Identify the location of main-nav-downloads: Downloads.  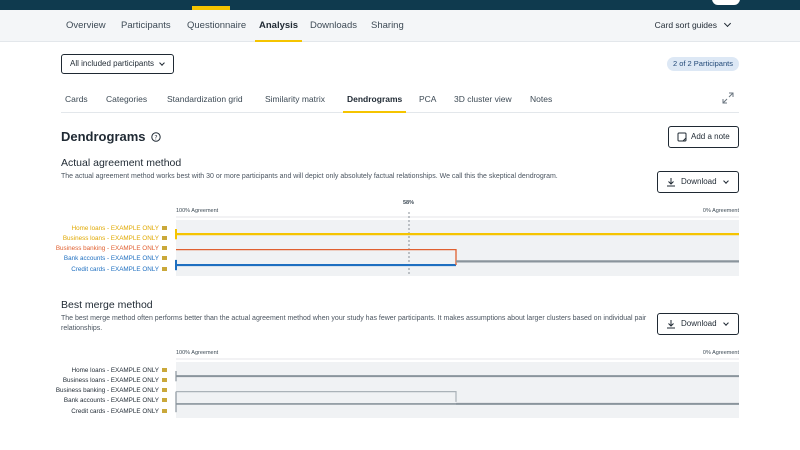
(333, 25).